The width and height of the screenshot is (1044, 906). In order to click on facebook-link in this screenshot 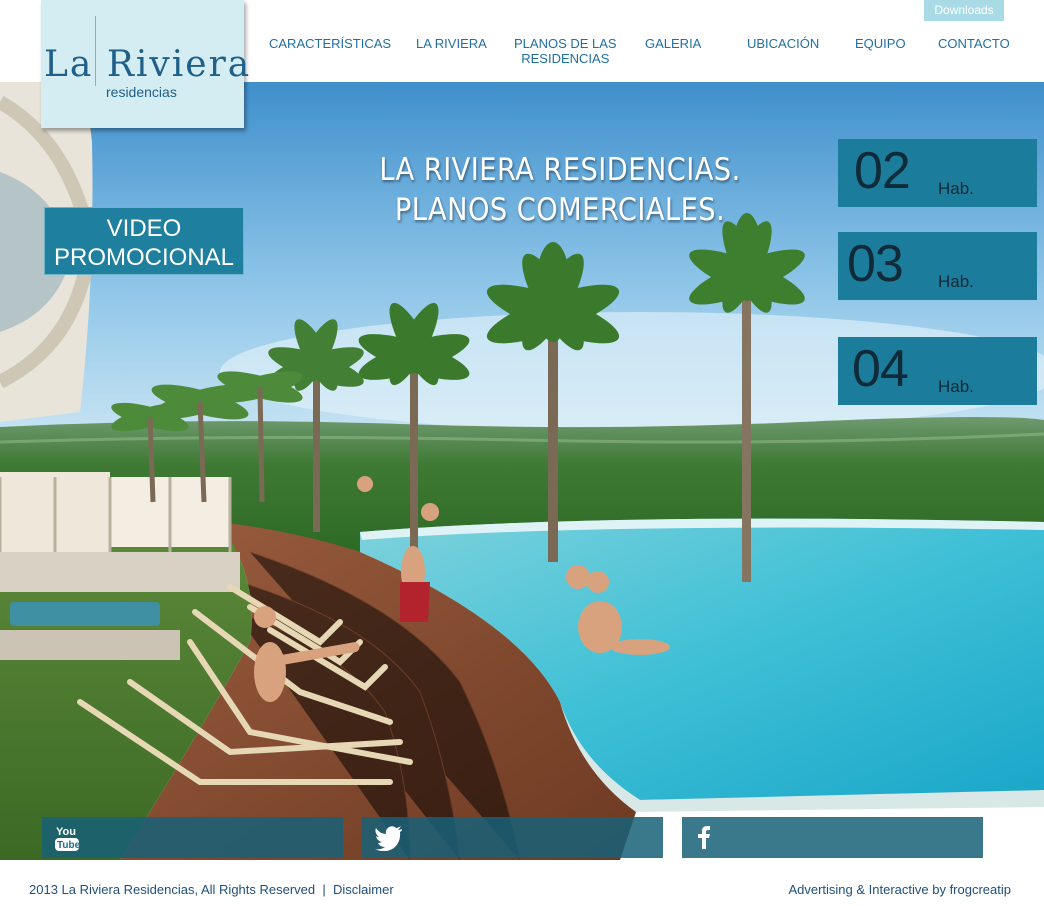, I will do `click(832, 837)`.